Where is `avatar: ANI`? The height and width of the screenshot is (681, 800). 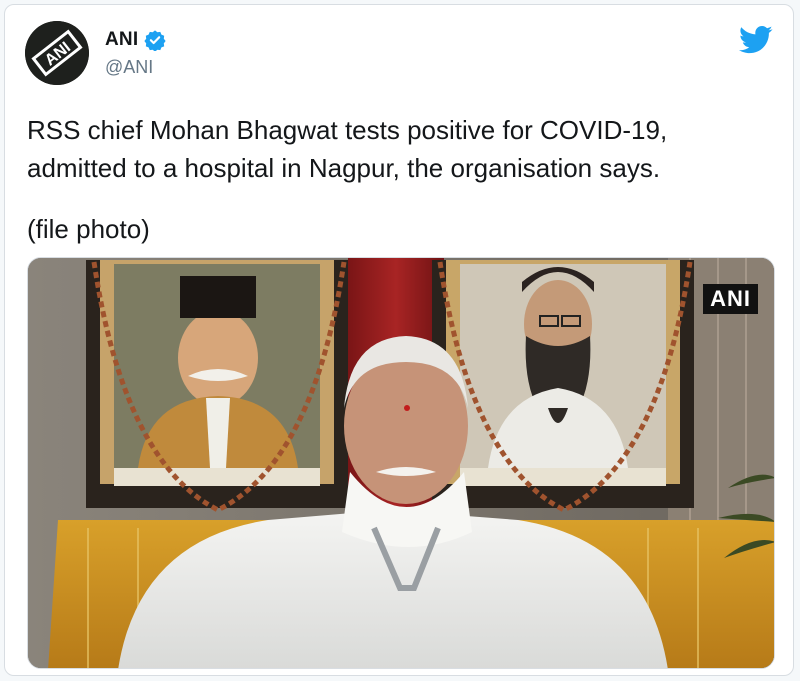 avatar: ANI is located at coordinates (57, 53).